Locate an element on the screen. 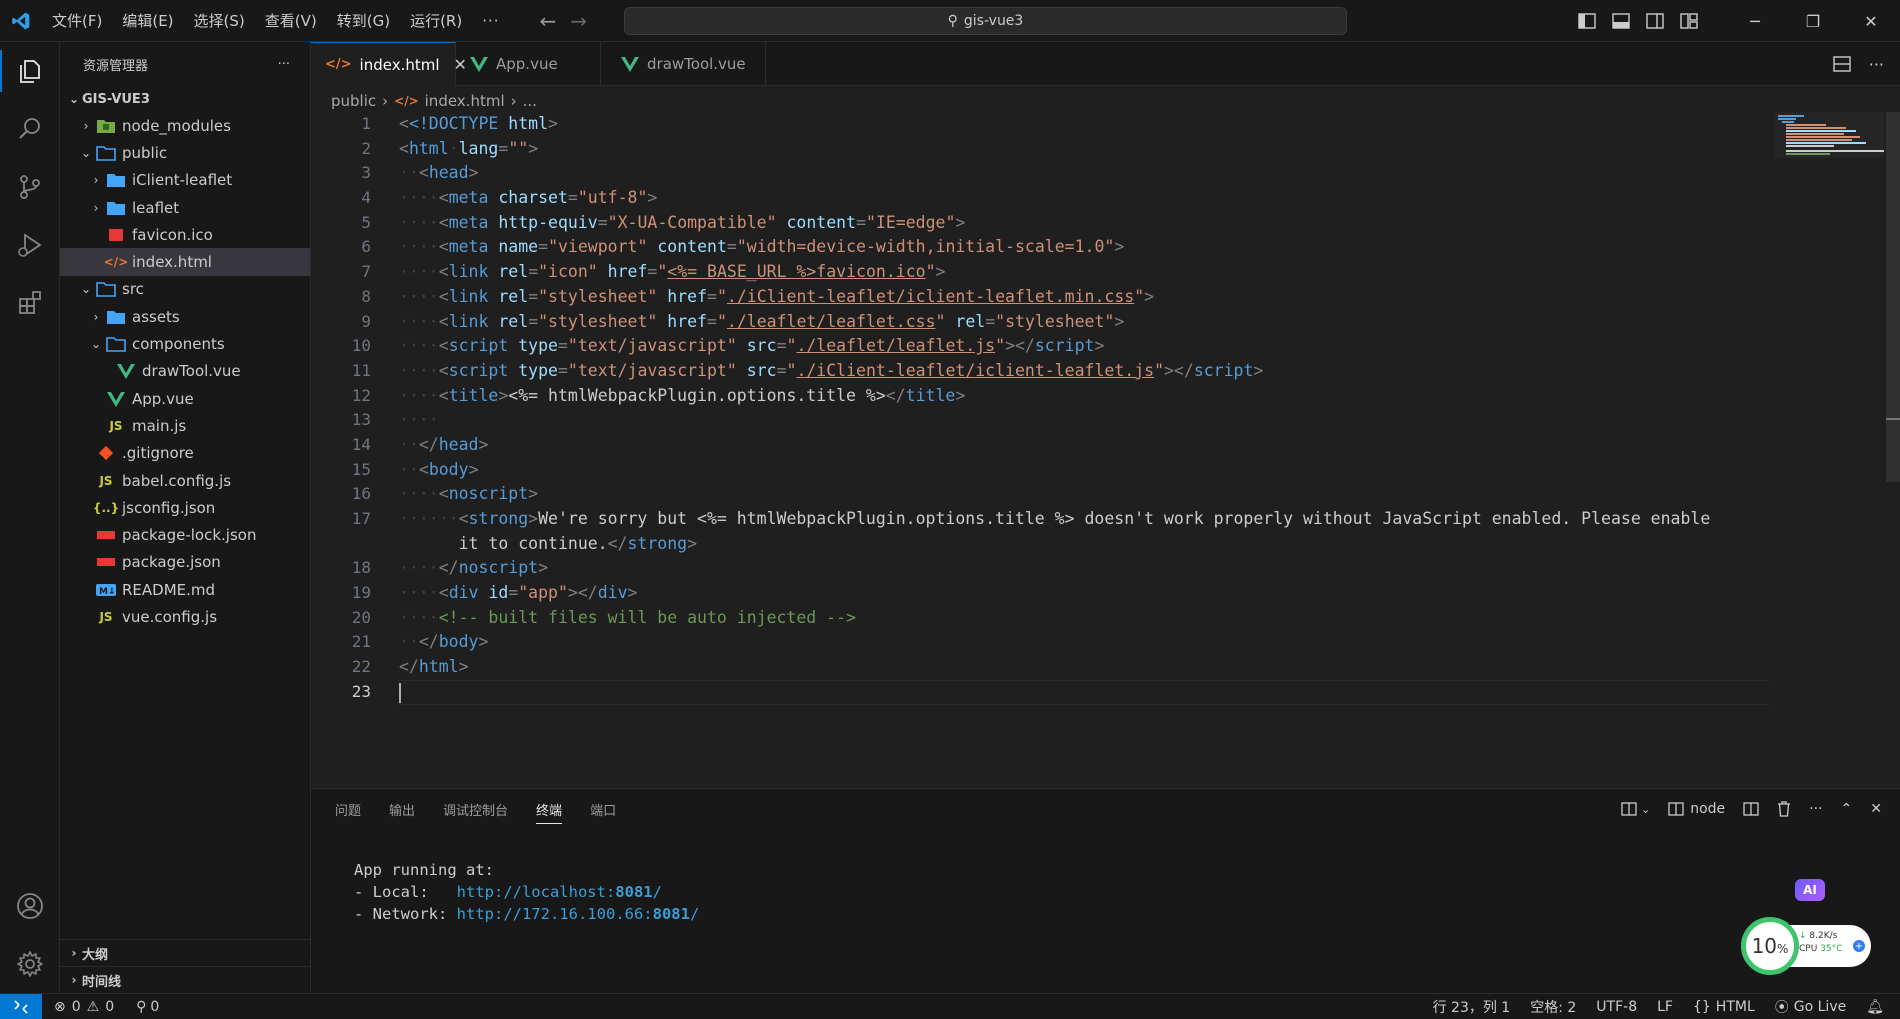  new-terminal-dropdown: ⌄ is located at coordinates (1635, 809).